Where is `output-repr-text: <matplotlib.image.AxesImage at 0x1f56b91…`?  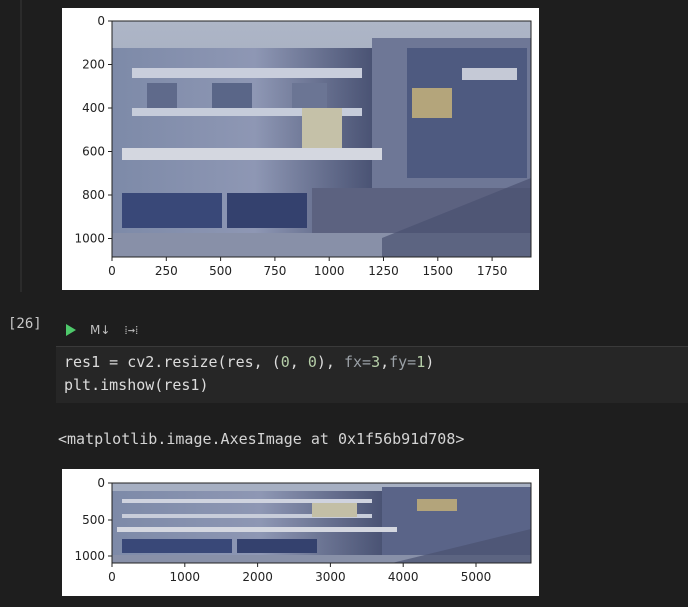
output-repr-text: <matplotlib.image.AxesImage at 0x1f56b91… is located at coordinates (261, 439).